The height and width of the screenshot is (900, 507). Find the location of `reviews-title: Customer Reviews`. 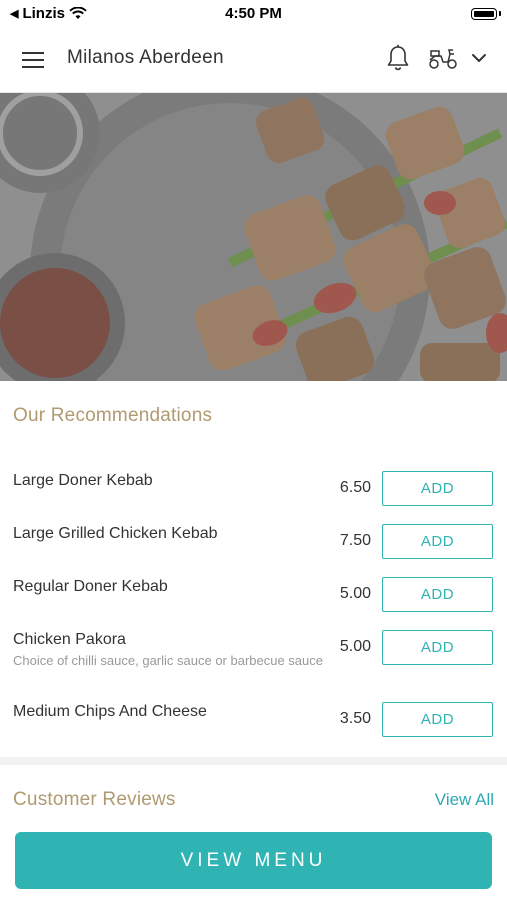

reviews-title: Customer Reviews is located at coordinates (94, 799).